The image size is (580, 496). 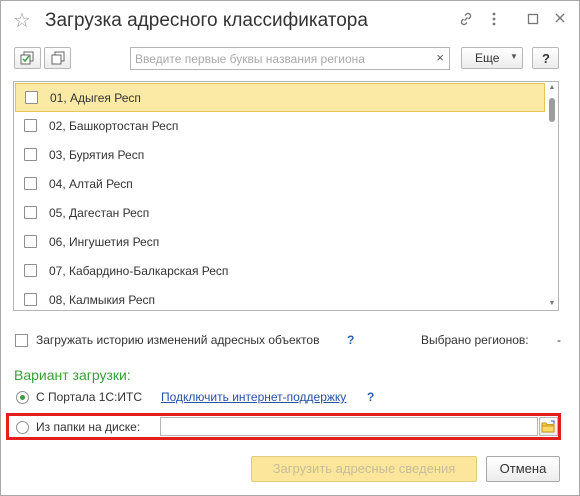 What do you see at coordinates (97, 155) in the screenshot?
I see `region-label: 03, Бурятия Респ` at bounding box center [97, 155].